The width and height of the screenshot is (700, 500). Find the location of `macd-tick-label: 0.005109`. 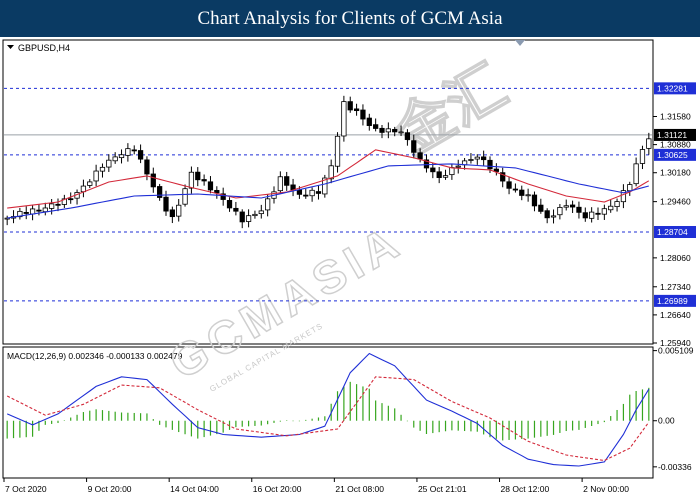

macd-tick-label: 0.005109 is located at coordinates (676, 351).